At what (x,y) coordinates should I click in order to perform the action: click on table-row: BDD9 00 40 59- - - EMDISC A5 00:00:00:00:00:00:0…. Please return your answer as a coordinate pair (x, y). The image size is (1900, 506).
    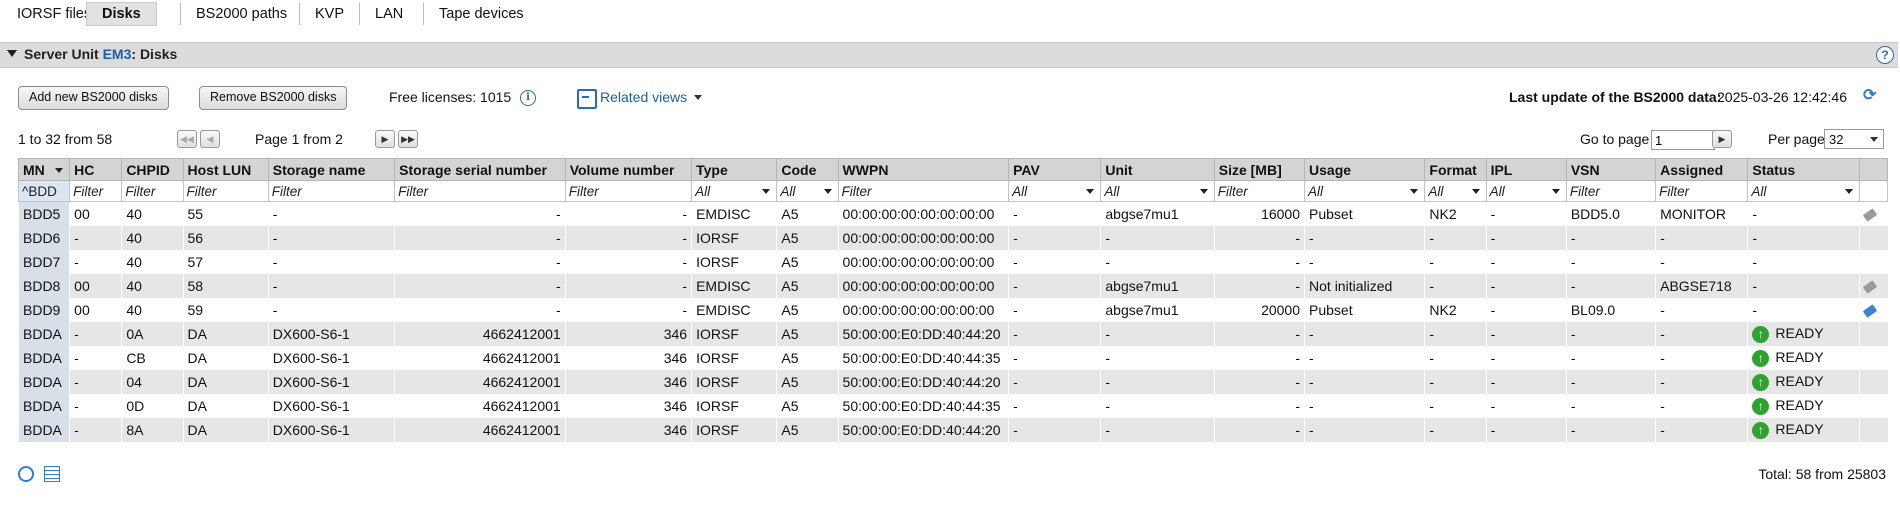
    Looking at the image, I should click on (952, 310).